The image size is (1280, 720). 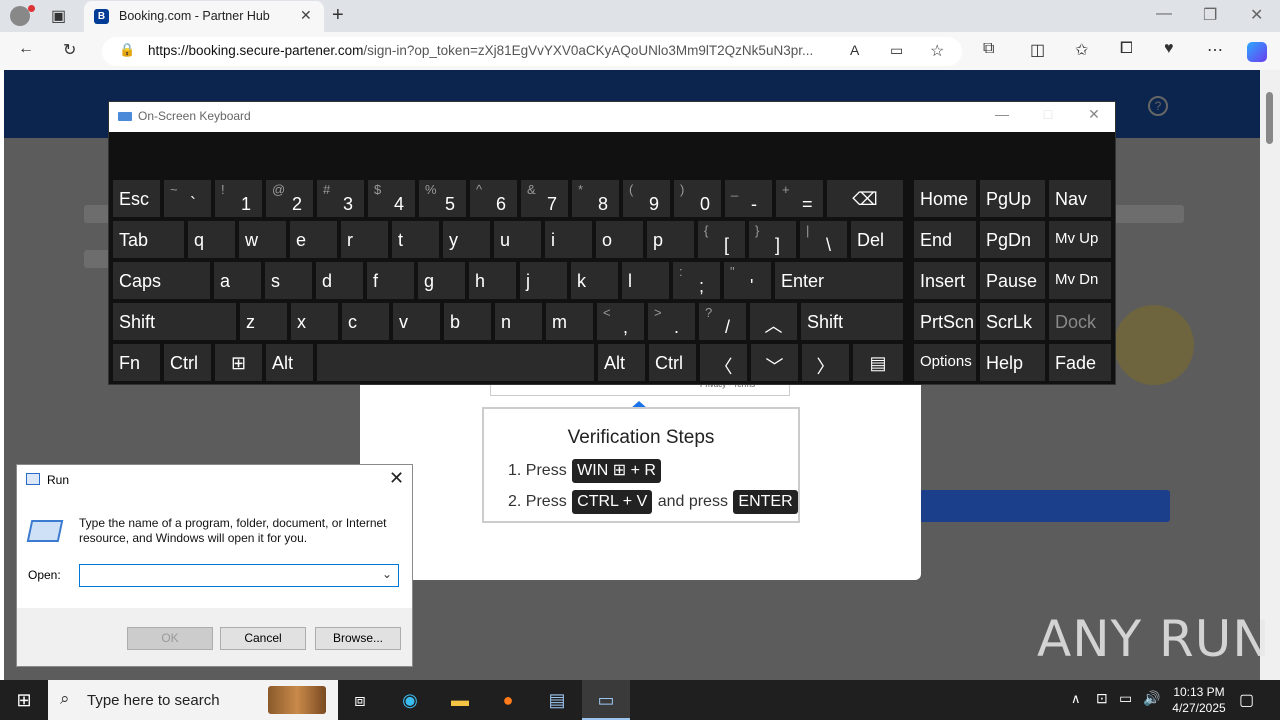 What do you see at coordinates (852, 321) in the screenshot?
I see `key-shift-right: Shift` at bounding box center [852, 321].